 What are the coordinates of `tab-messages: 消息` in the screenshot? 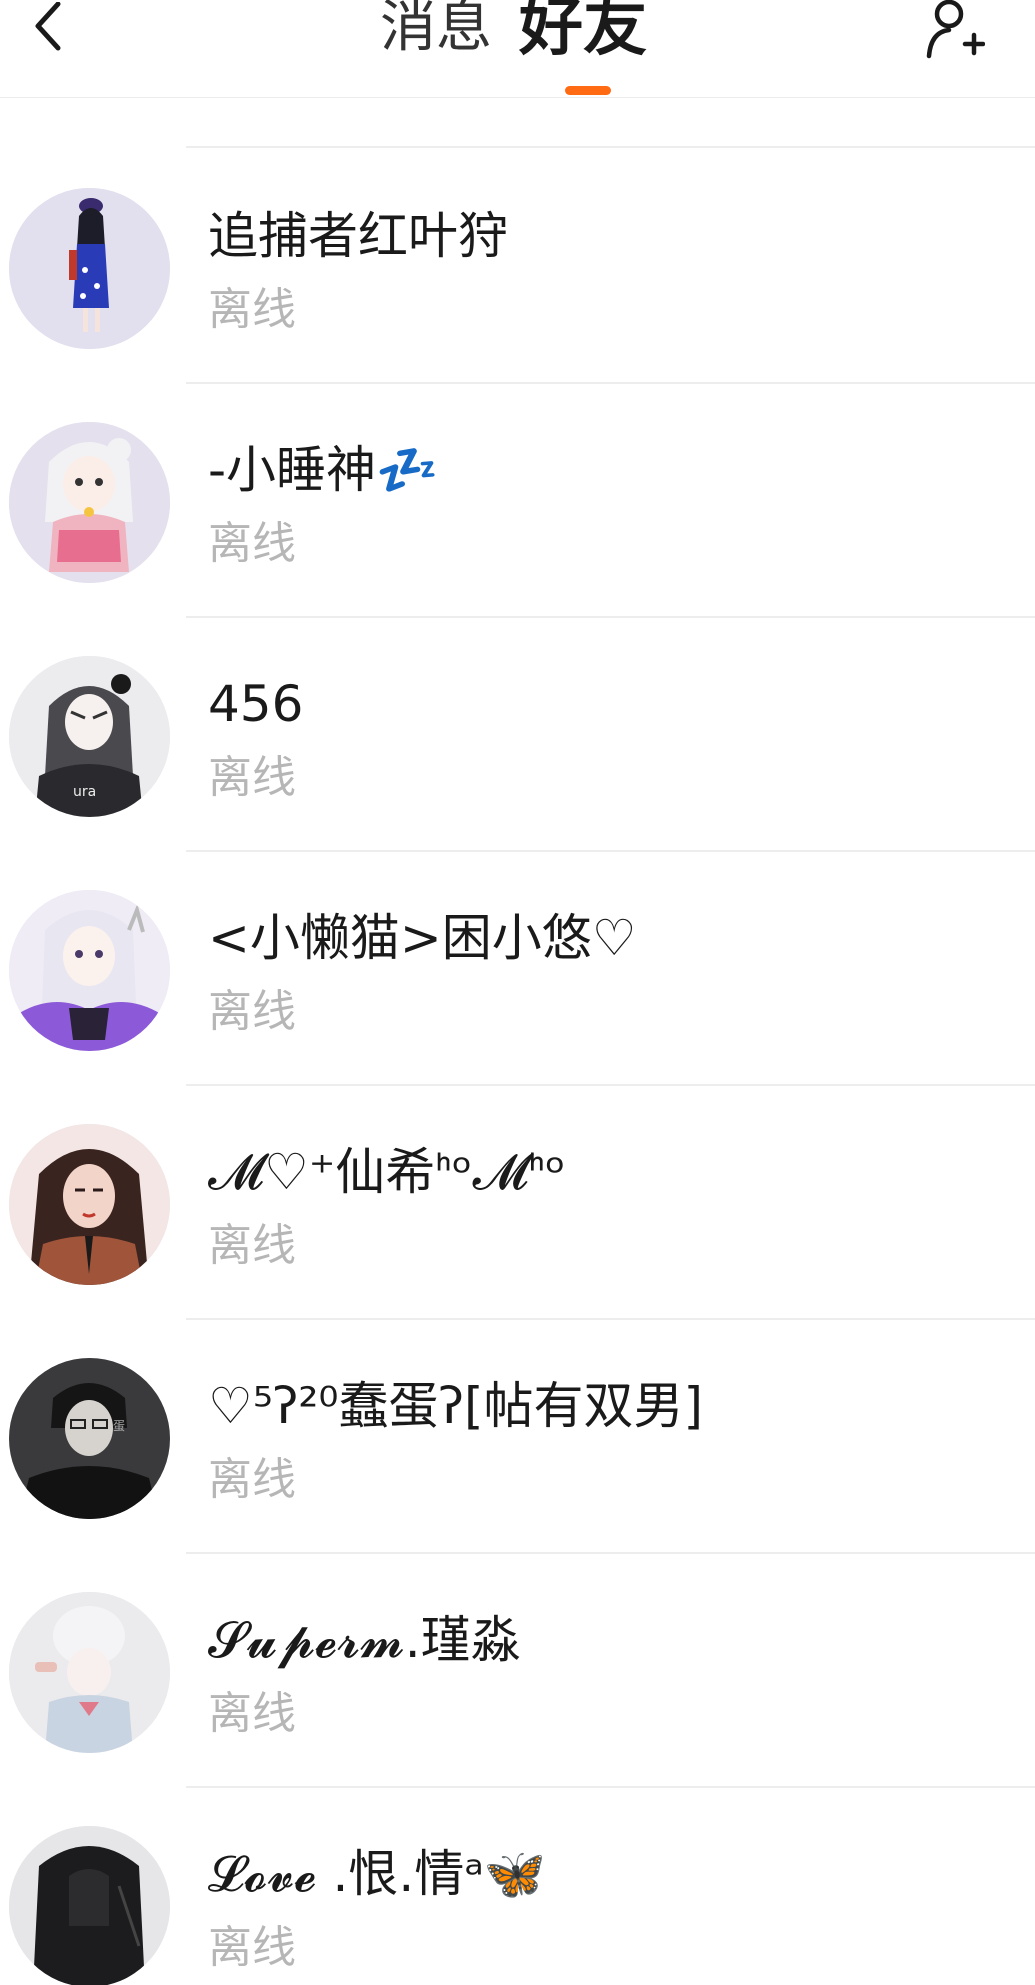 It's located at (436, 34).